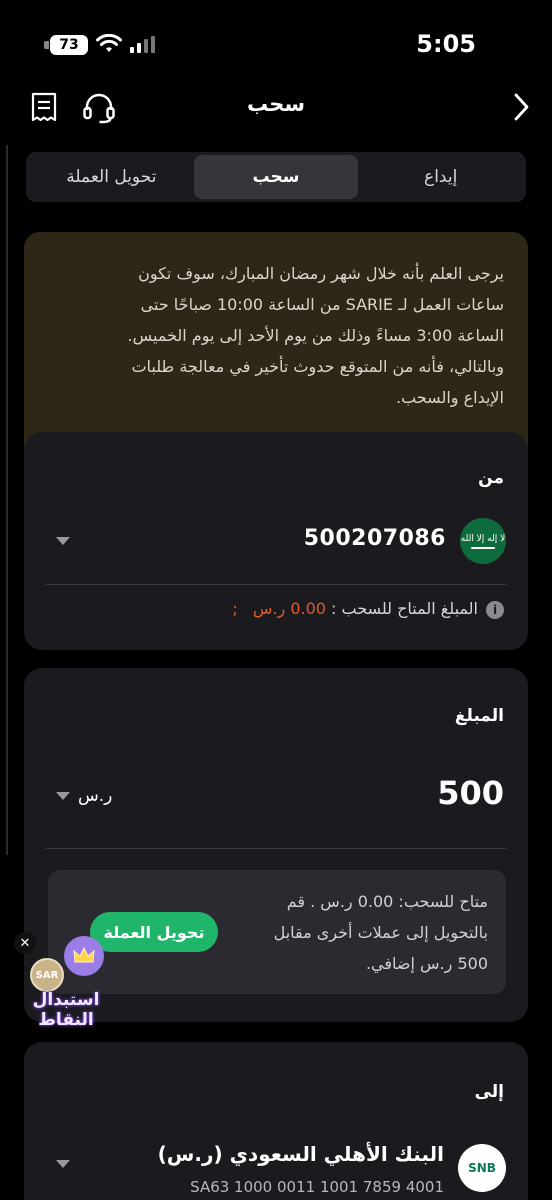 The image size is (552, 1200). I want to click on notice-line: الإيداع والسحب., so click(450, 397).